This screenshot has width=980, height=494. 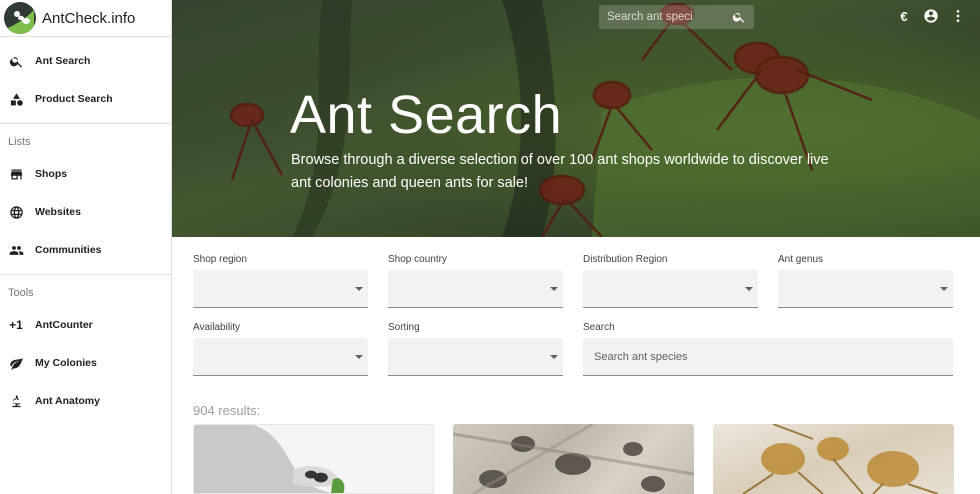 I want to click on shop-country-label: Shop country, so click(x=417, y=259).